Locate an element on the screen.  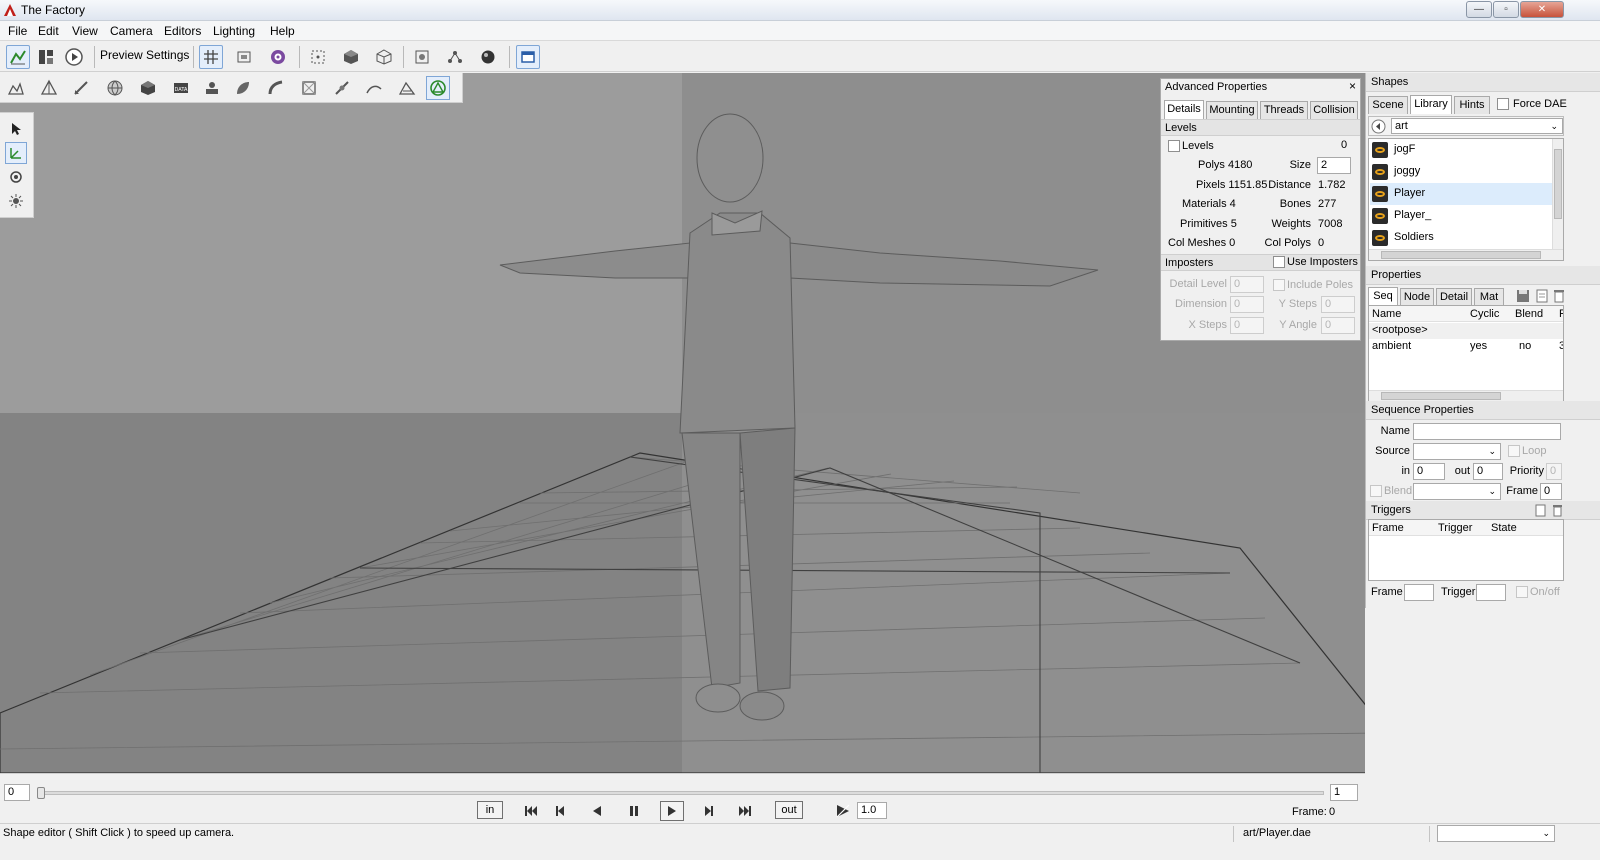
list-item: Player_ is located at coordinates (1463, 216).